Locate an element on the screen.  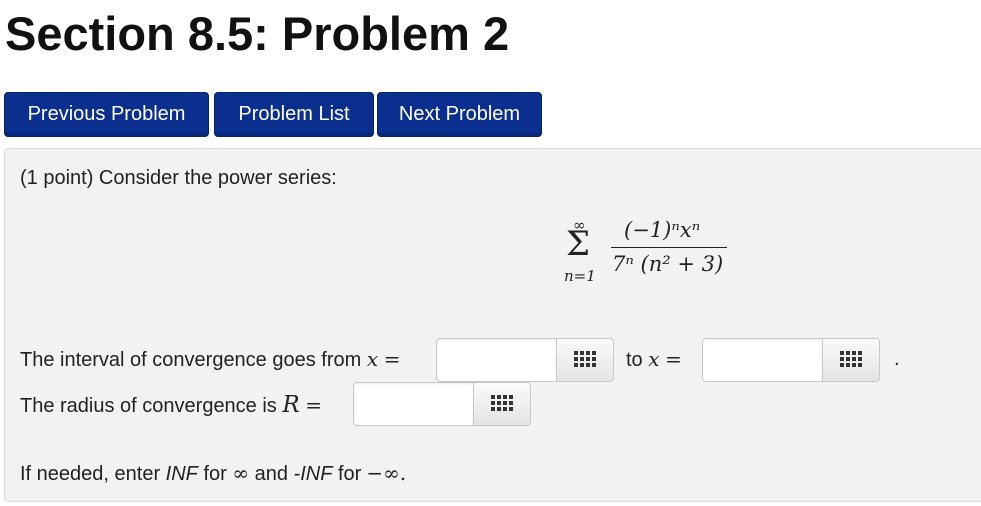
hint-text: If needed, enter is located at coordinates (90, 474).